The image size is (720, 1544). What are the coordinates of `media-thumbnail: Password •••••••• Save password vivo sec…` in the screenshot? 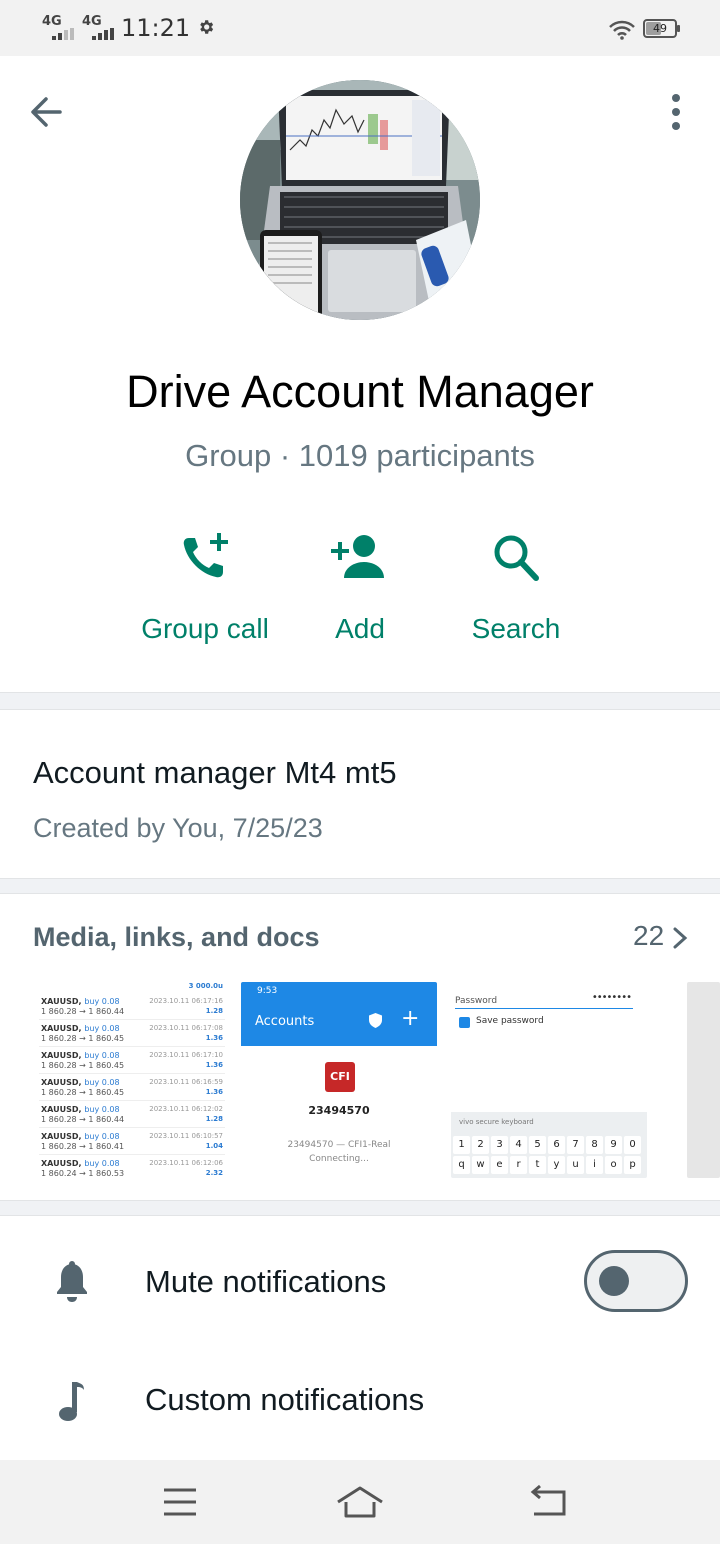 It's located at (549, 1080).